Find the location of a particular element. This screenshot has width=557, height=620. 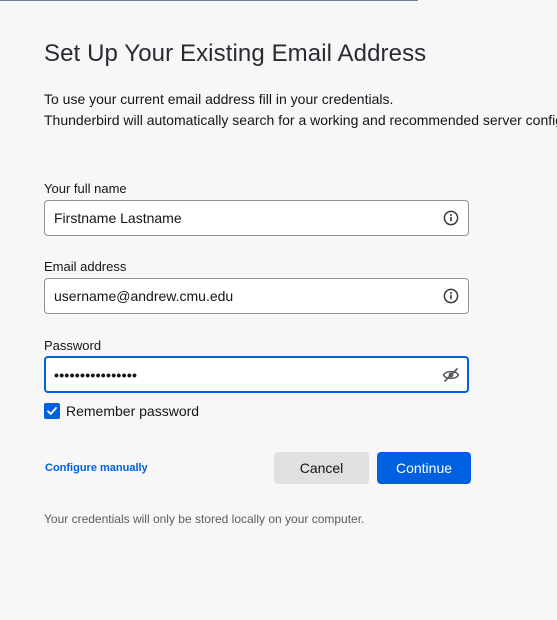

email-input: username@andrew.cmu.edu is located at coordinates (248, 296).